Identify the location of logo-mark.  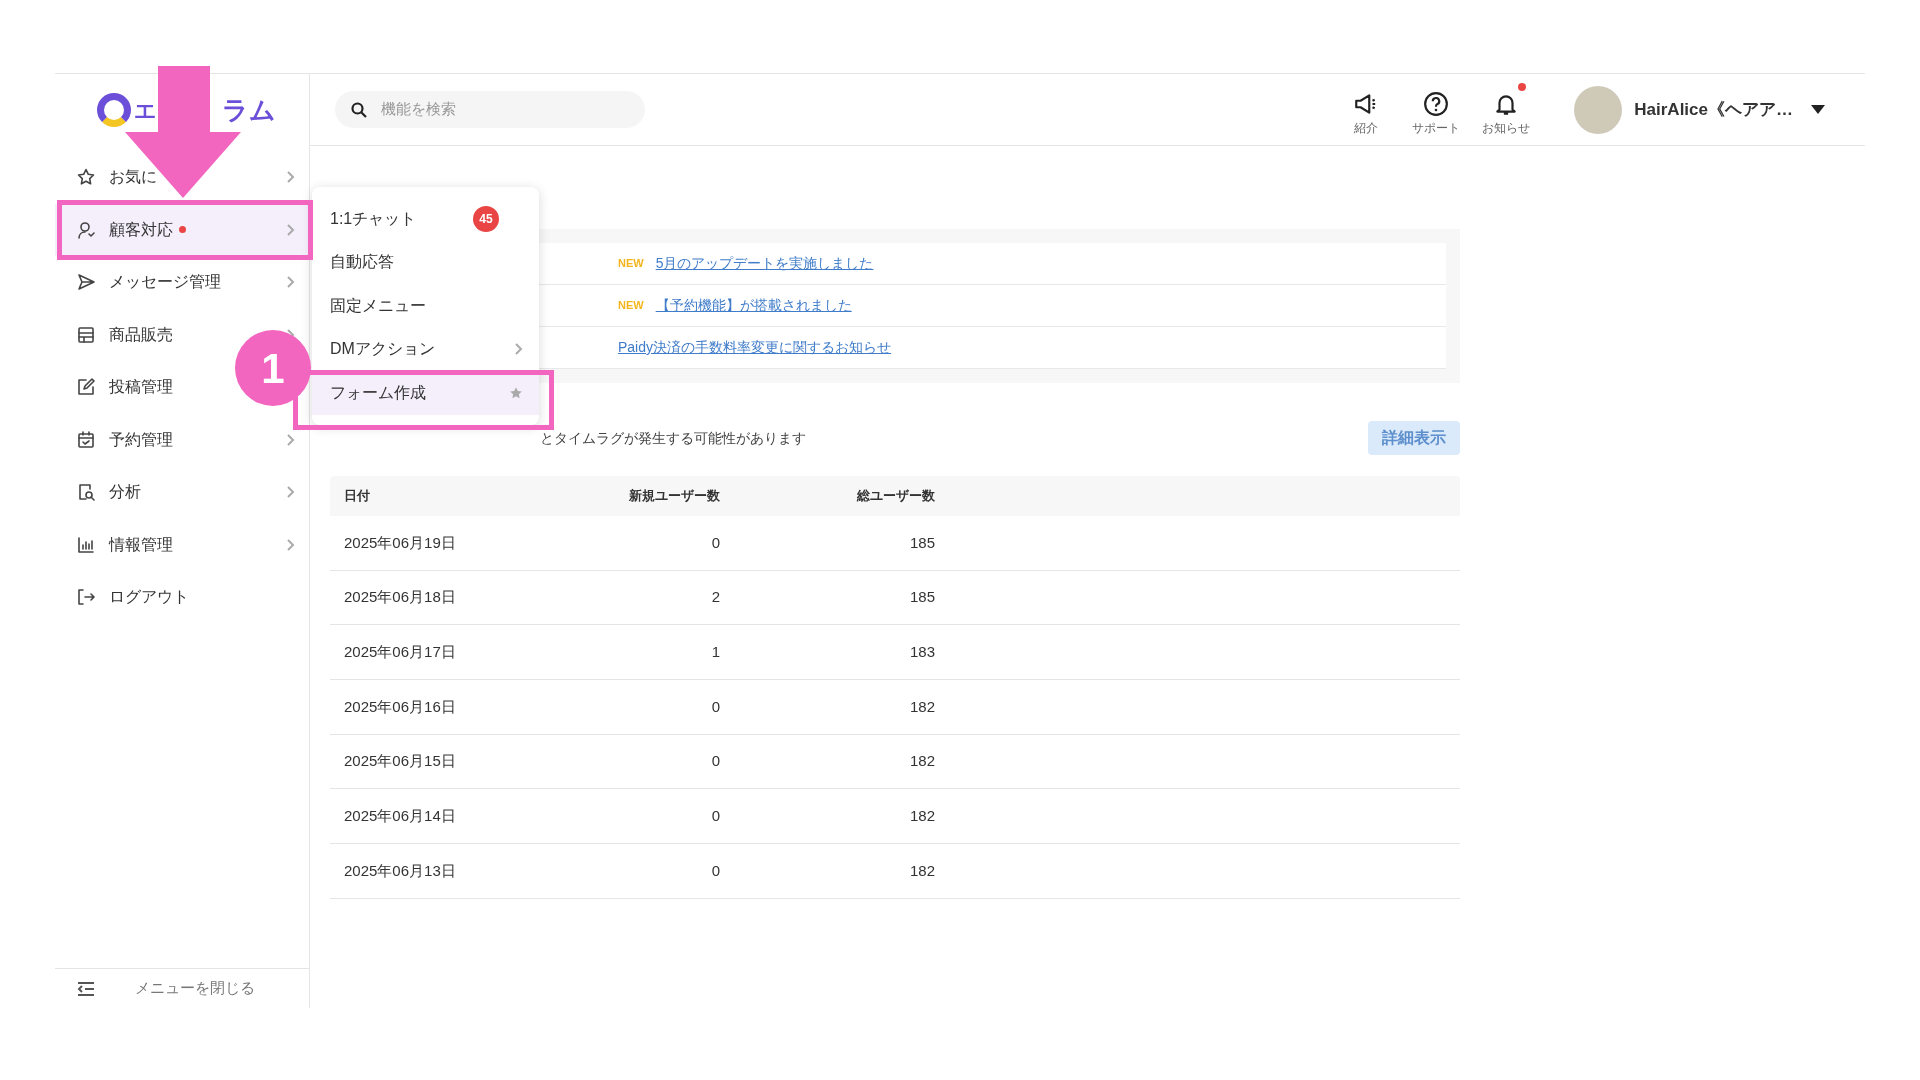
(114, 110).